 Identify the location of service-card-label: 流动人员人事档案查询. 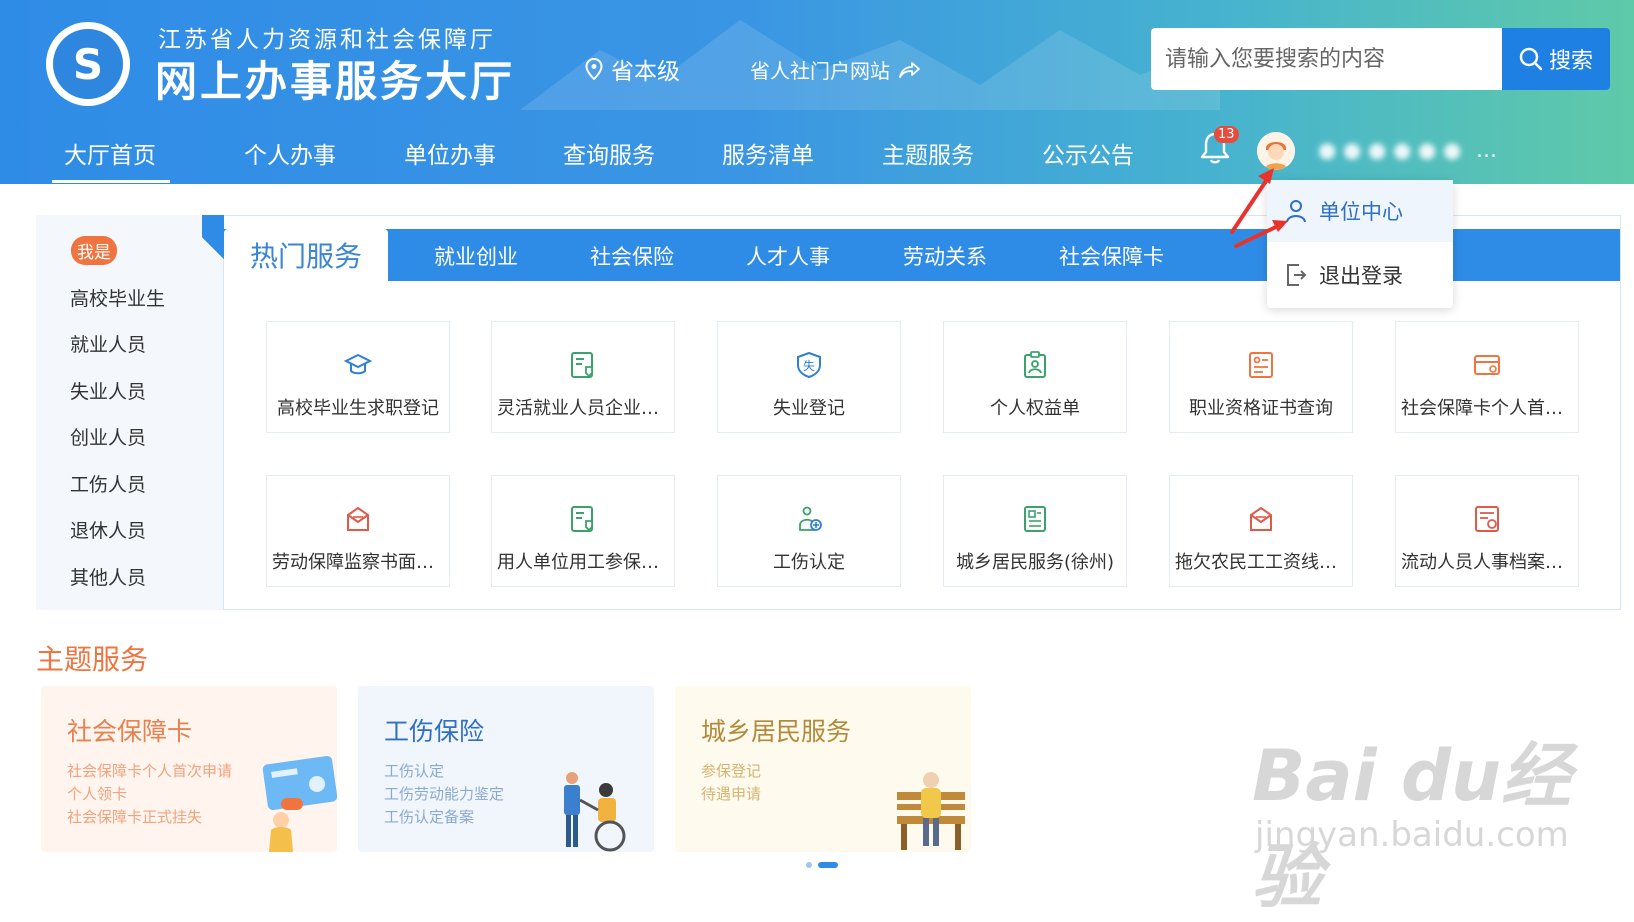
(1487, 562).